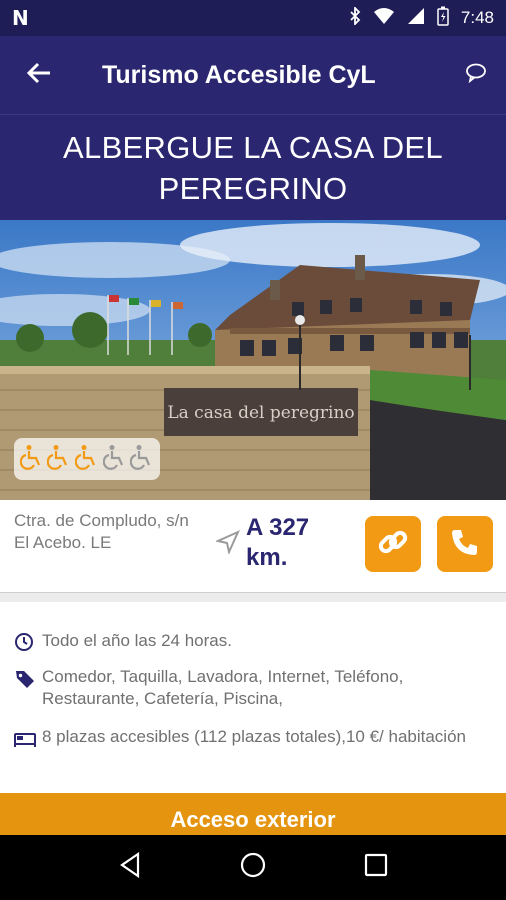 Image resolution: width=506 pixels, height=900 pixels. What do you see at coordinates (63, 542) in the screenshot?
I see `address-line2: El Acebo. LE` at bounding box center [63, 542].